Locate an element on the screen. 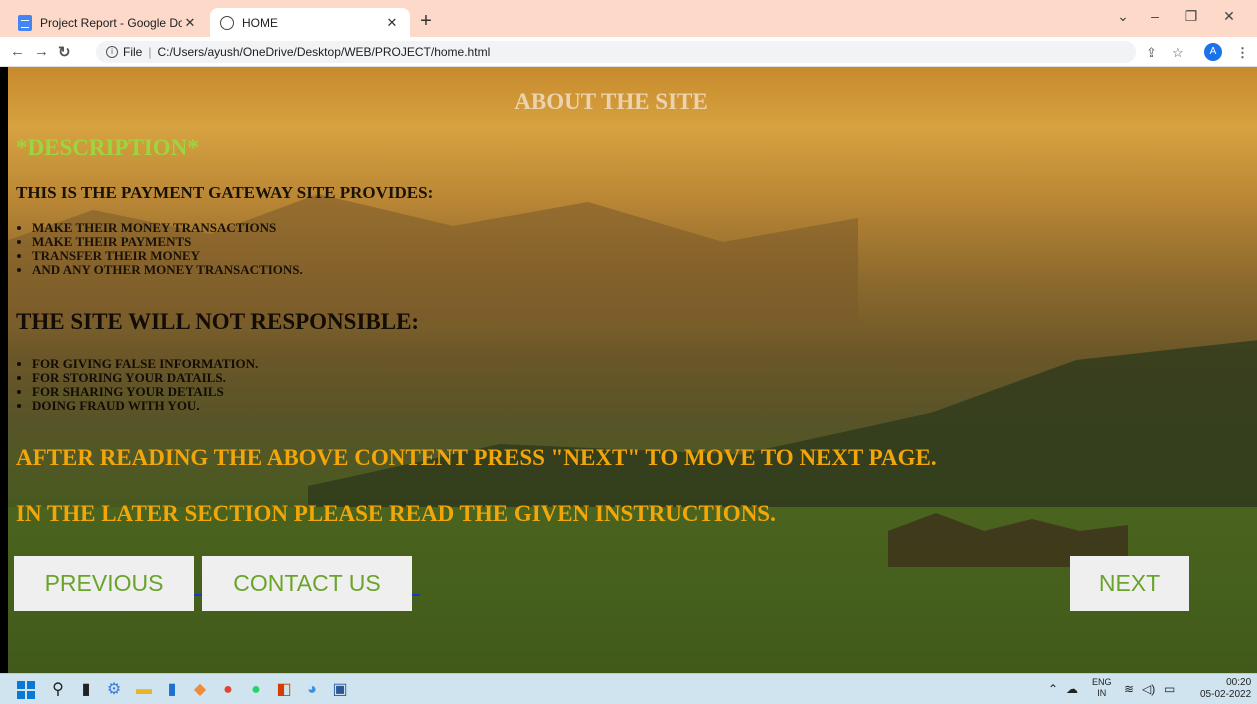 The width and height of the screenshot is (1257, 704). tab-title: Project Report - Google Docs is located at coordinates (111, 22).